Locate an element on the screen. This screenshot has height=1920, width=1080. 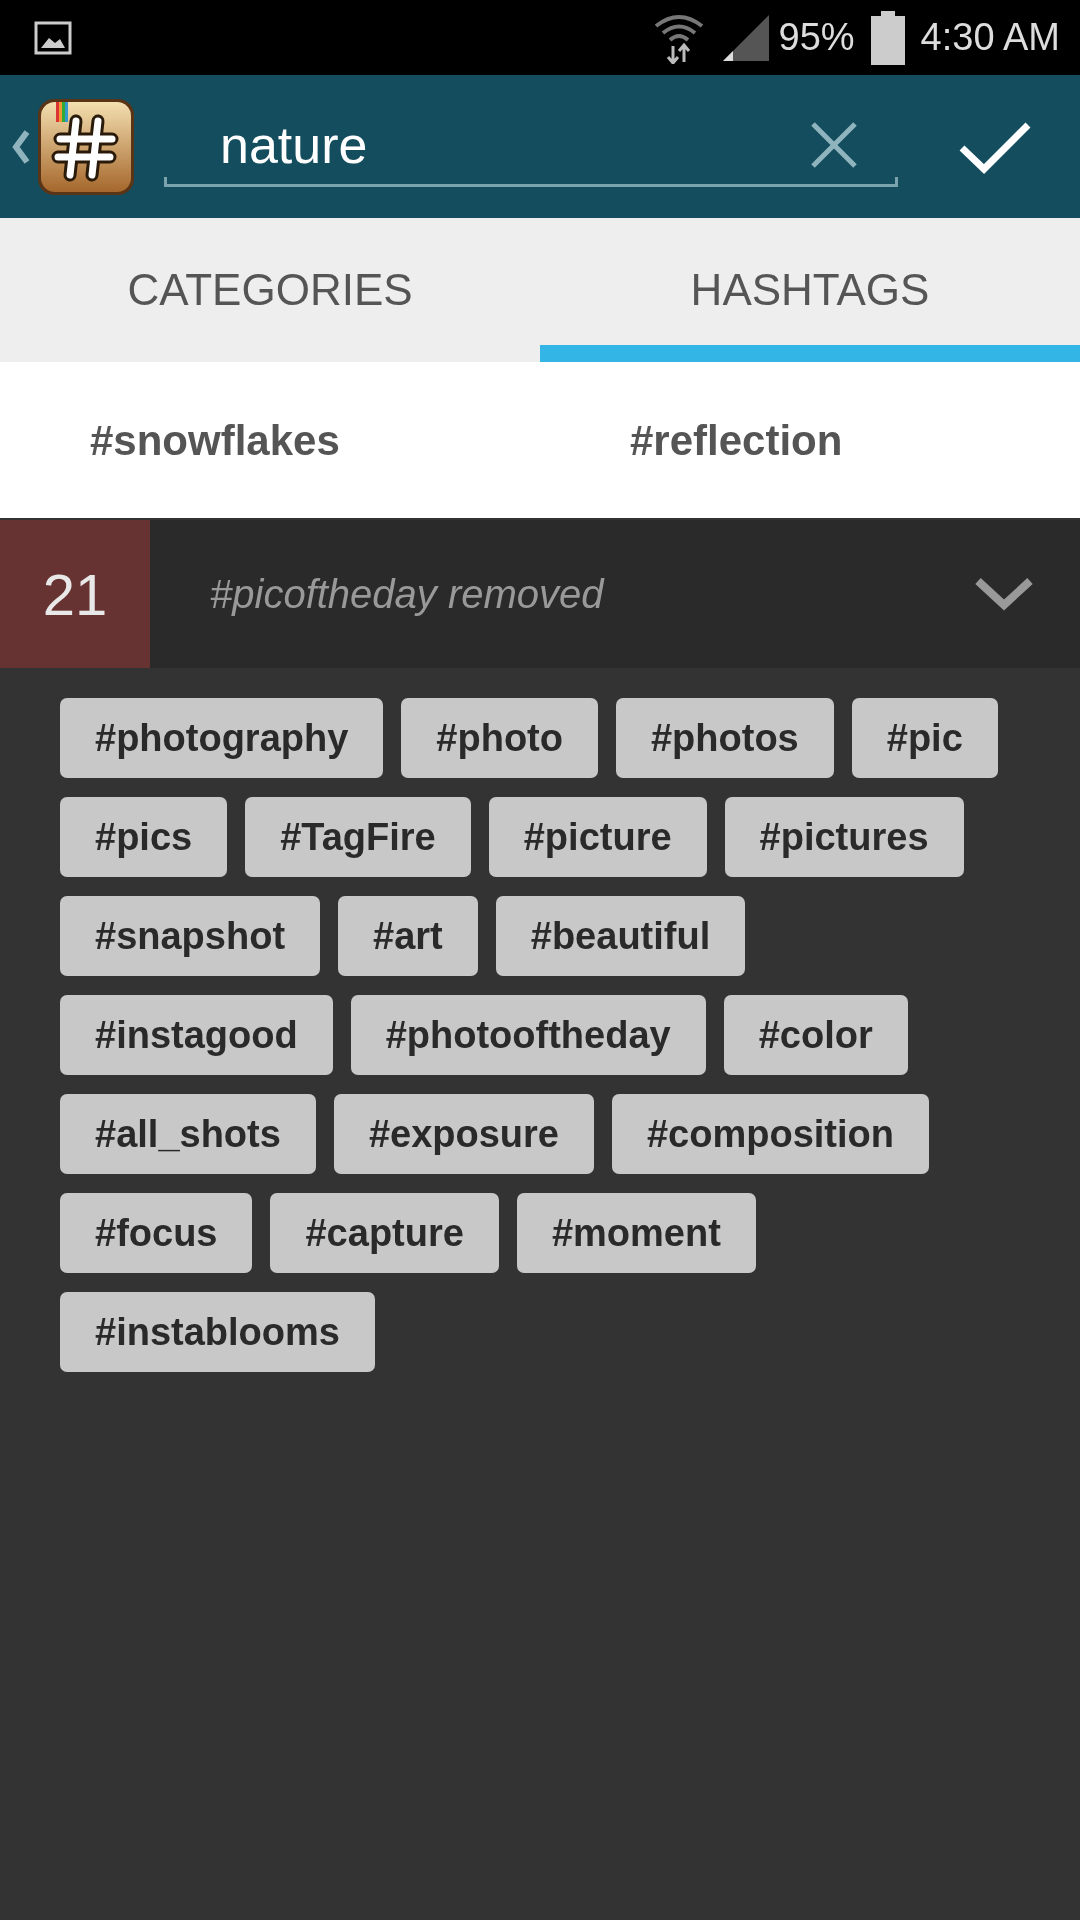
hashtag-chip: #exposure is located at coordinates (463, 1134).